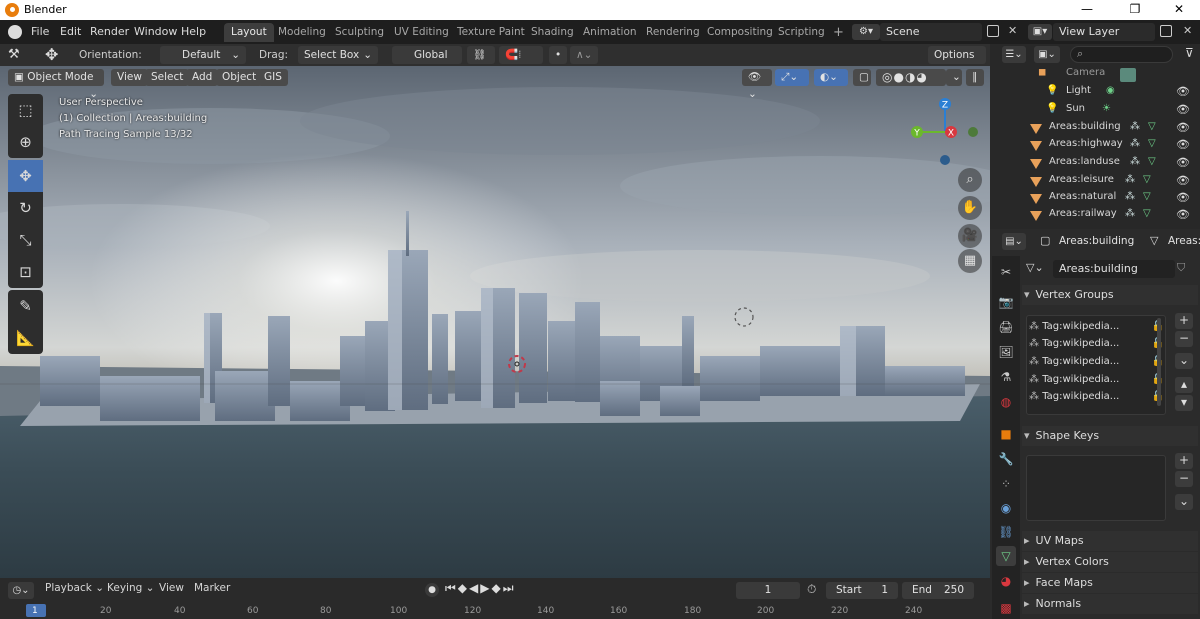  What do you see at coordinates (673, 32) in the screenshot?
I see `tab-rendering: Rendering` at bounding box center [673, 32].